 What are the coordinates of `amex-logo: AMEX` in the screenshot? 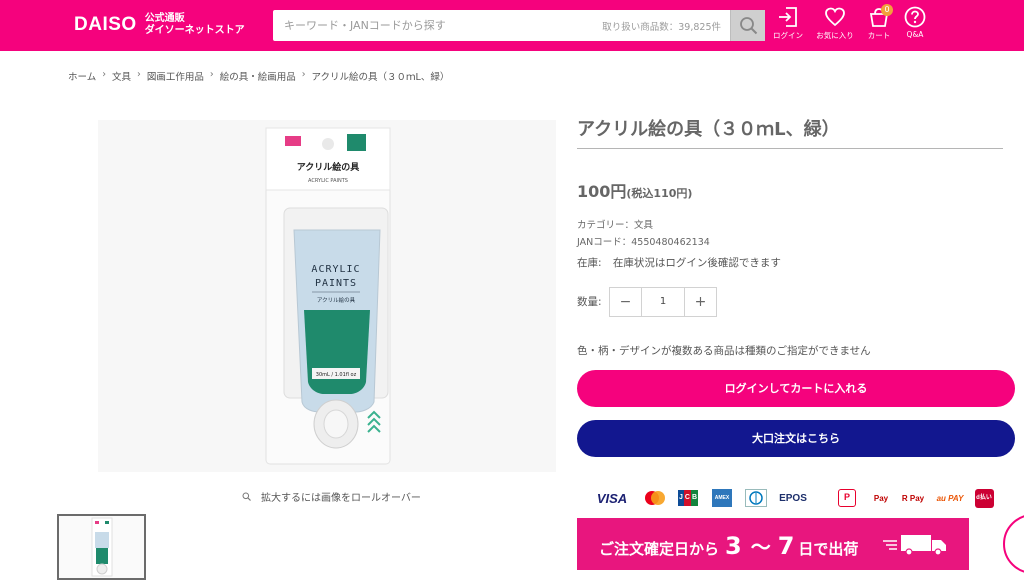 It's located at (722, 498).